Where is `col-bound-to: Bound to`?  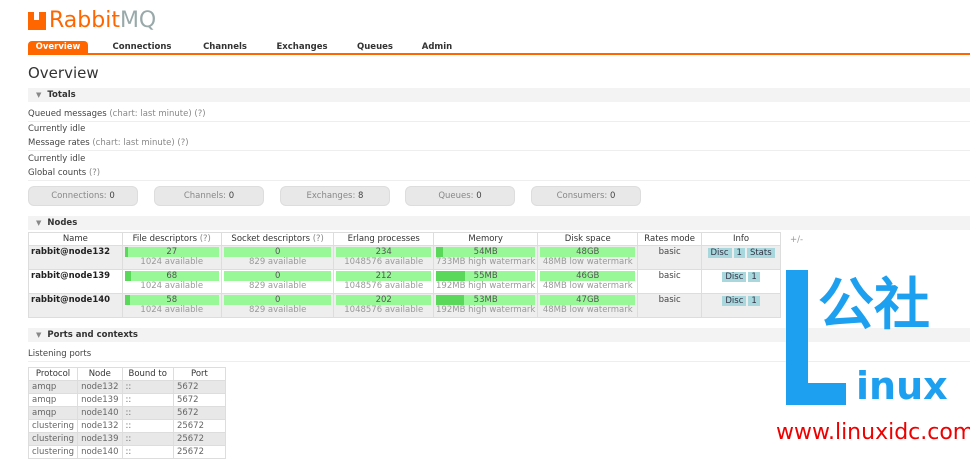
col-bound-to: Bound to is located at coordinates (147, 374).